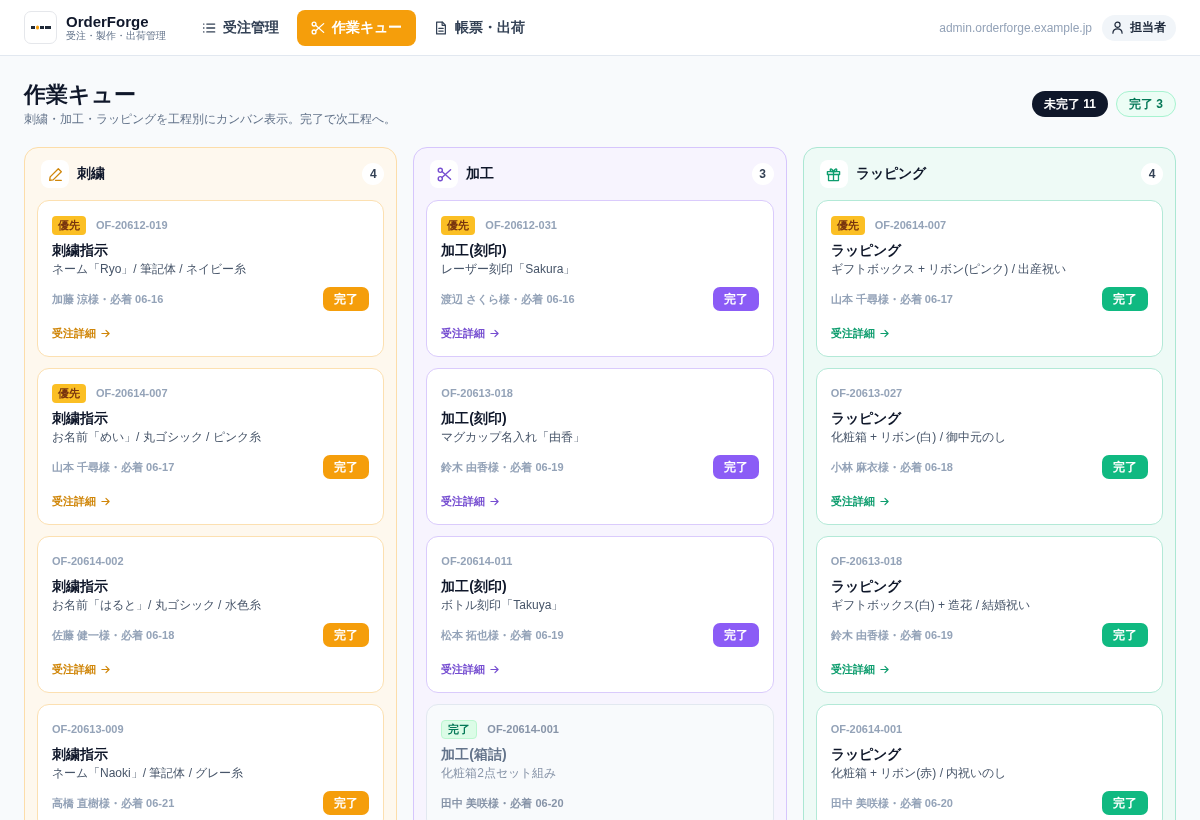 The height and width of the screenshot is (820, 1200). I want to click on status-pill: 完了 3, so click(1146, 104).